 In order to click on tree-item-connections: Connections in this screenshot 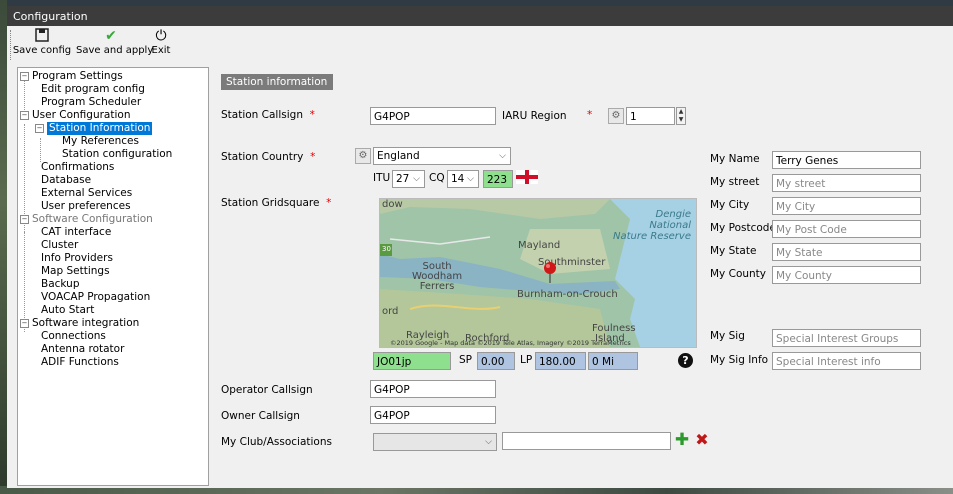, I will do `click(73, 336)`.